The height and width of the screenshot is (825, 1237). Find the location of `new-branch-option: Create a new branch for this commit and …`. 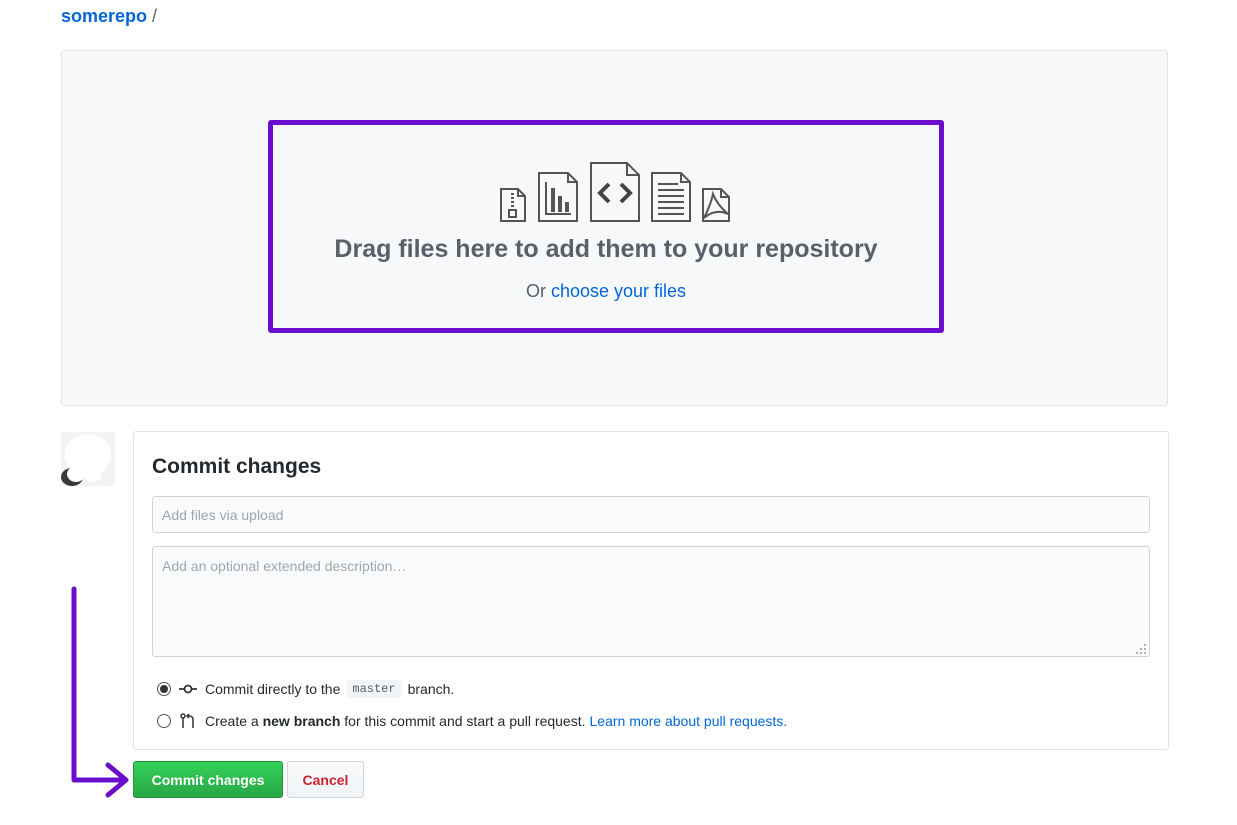

new-branch-option: Create a new branch for this commit and … is located at coordinates (472, 721).